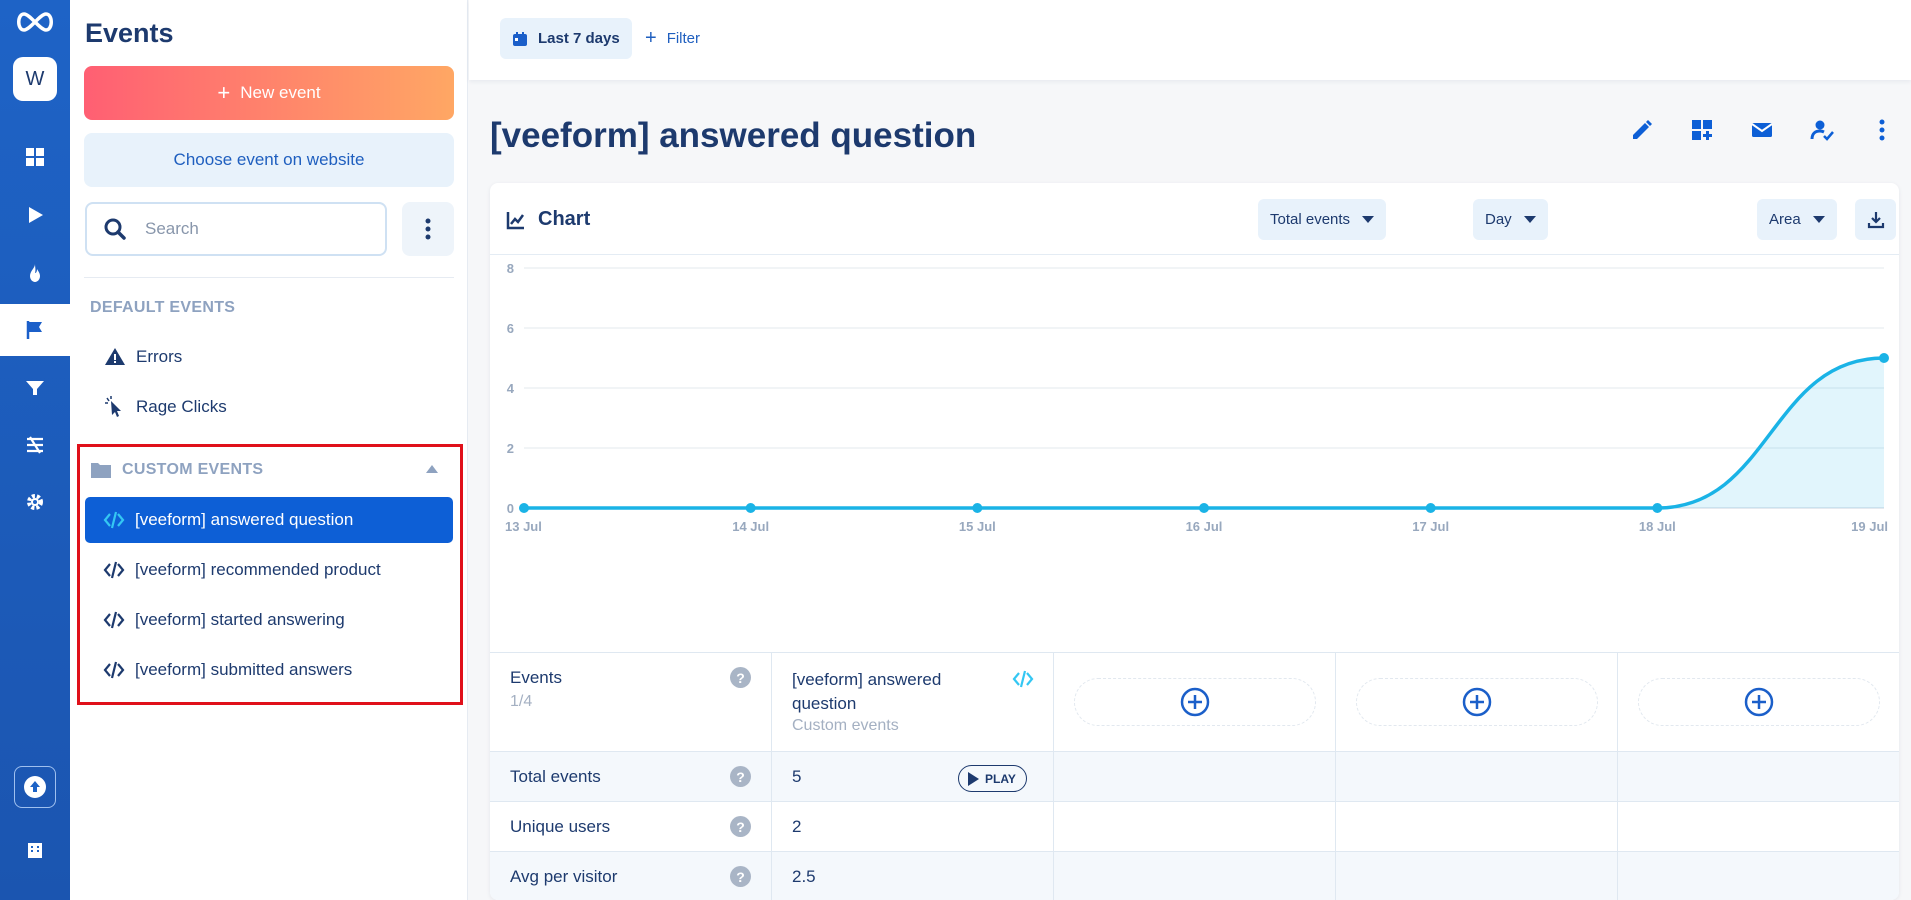 Image resolution: width=1911 pixels, height=900 pixels. I want to click on custom-events-highlight, so click(270, 574).